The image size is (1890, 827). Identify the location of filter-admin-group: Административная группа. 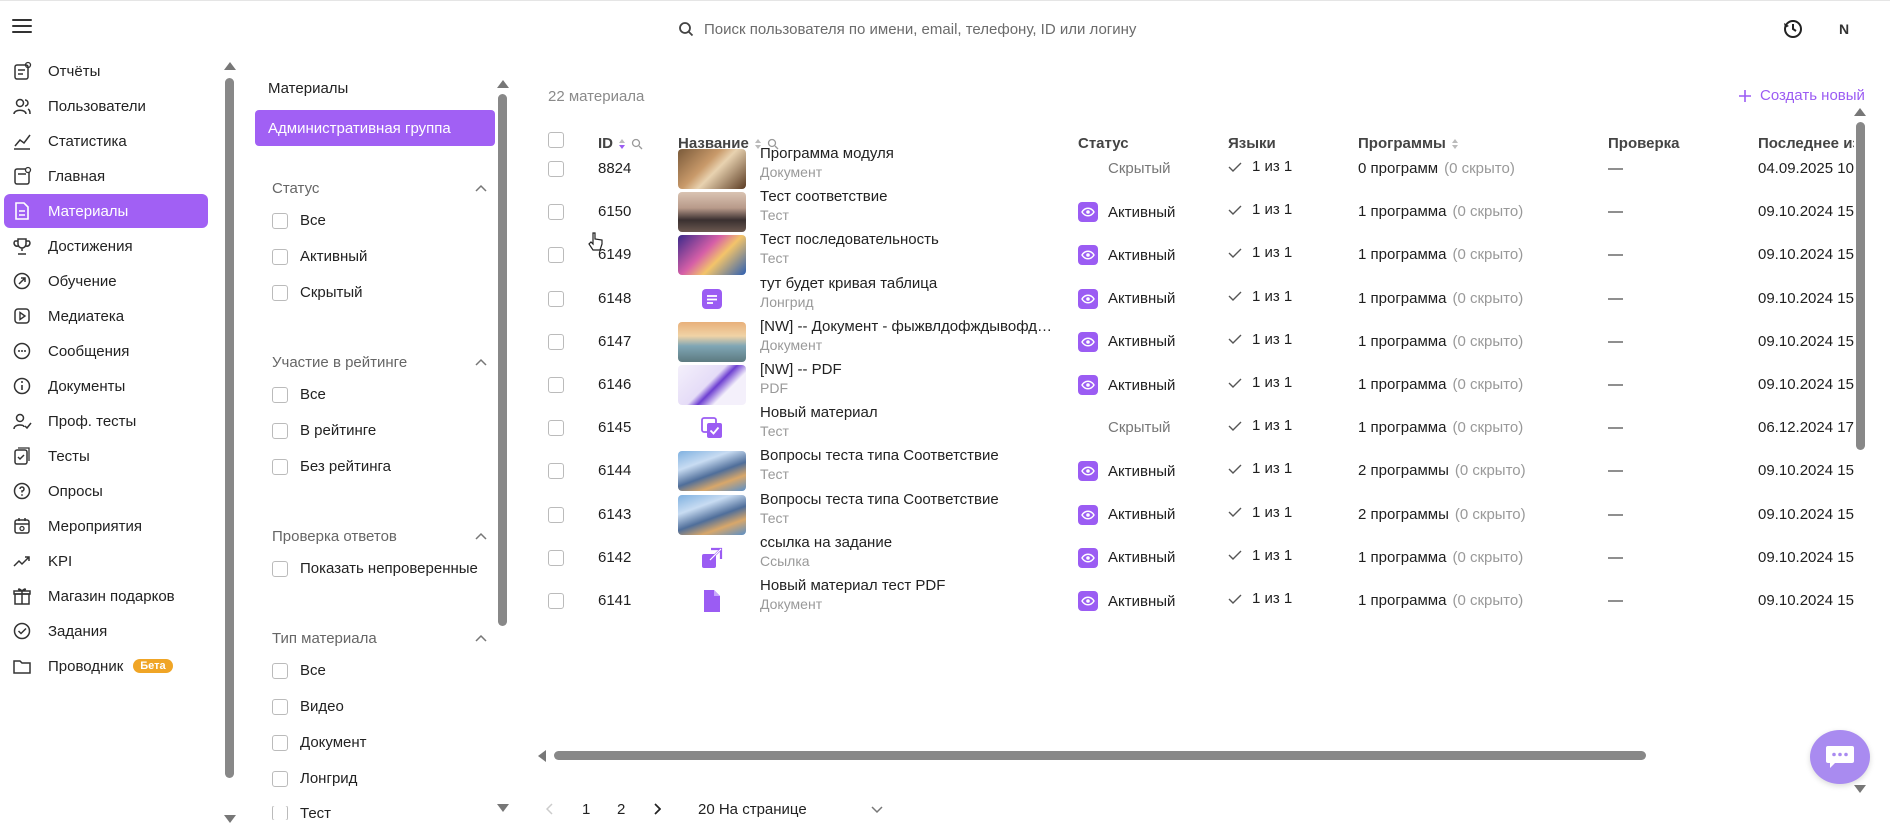
(375, 128).